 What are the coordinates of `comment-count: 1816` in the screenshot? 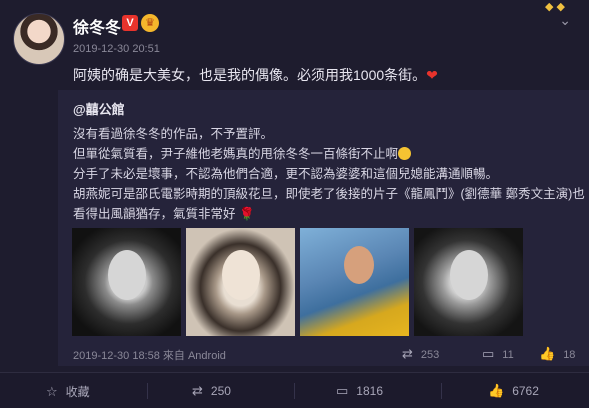 It's located at (369, 391).